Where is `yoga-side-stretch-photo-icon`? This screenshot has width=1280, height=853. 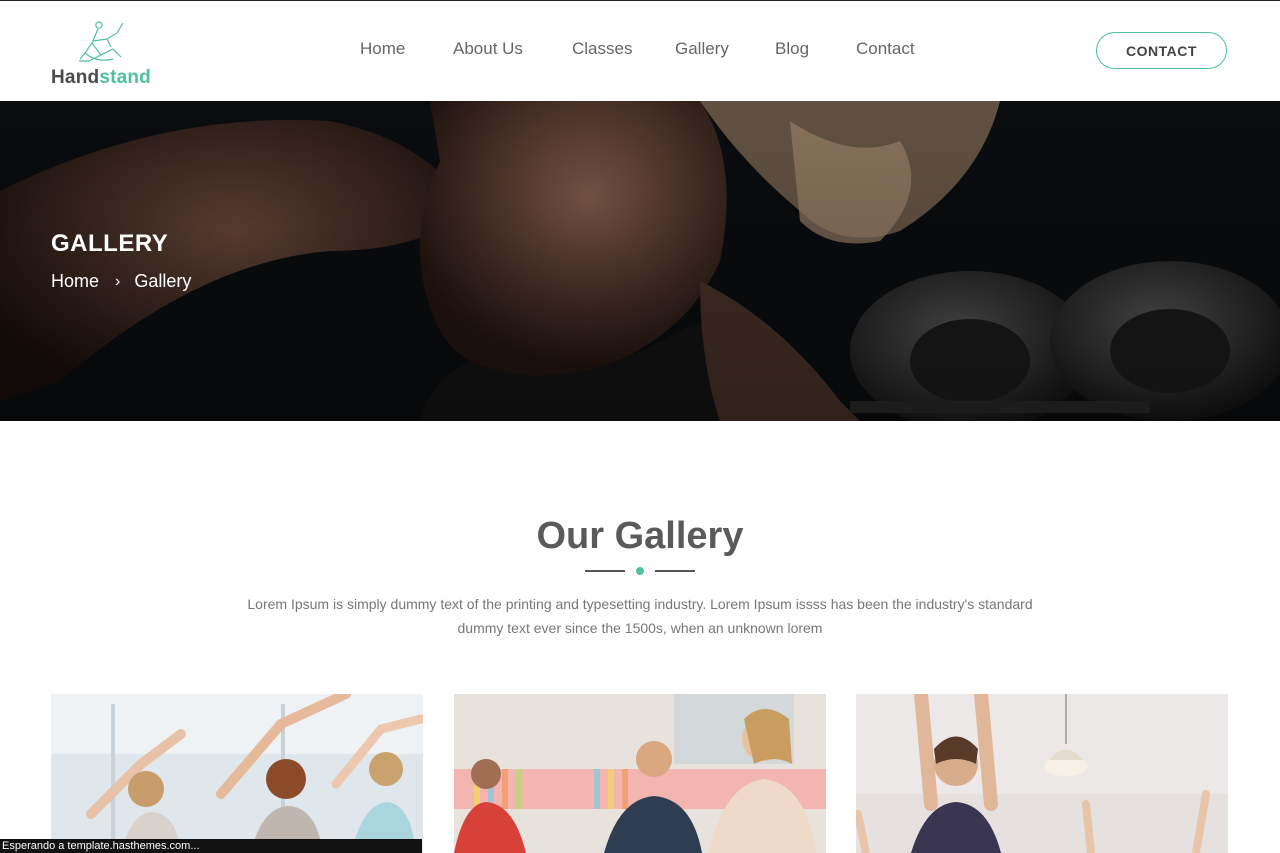 yoga-side-stretch-photo-icon is located at coordinates (237, 773).